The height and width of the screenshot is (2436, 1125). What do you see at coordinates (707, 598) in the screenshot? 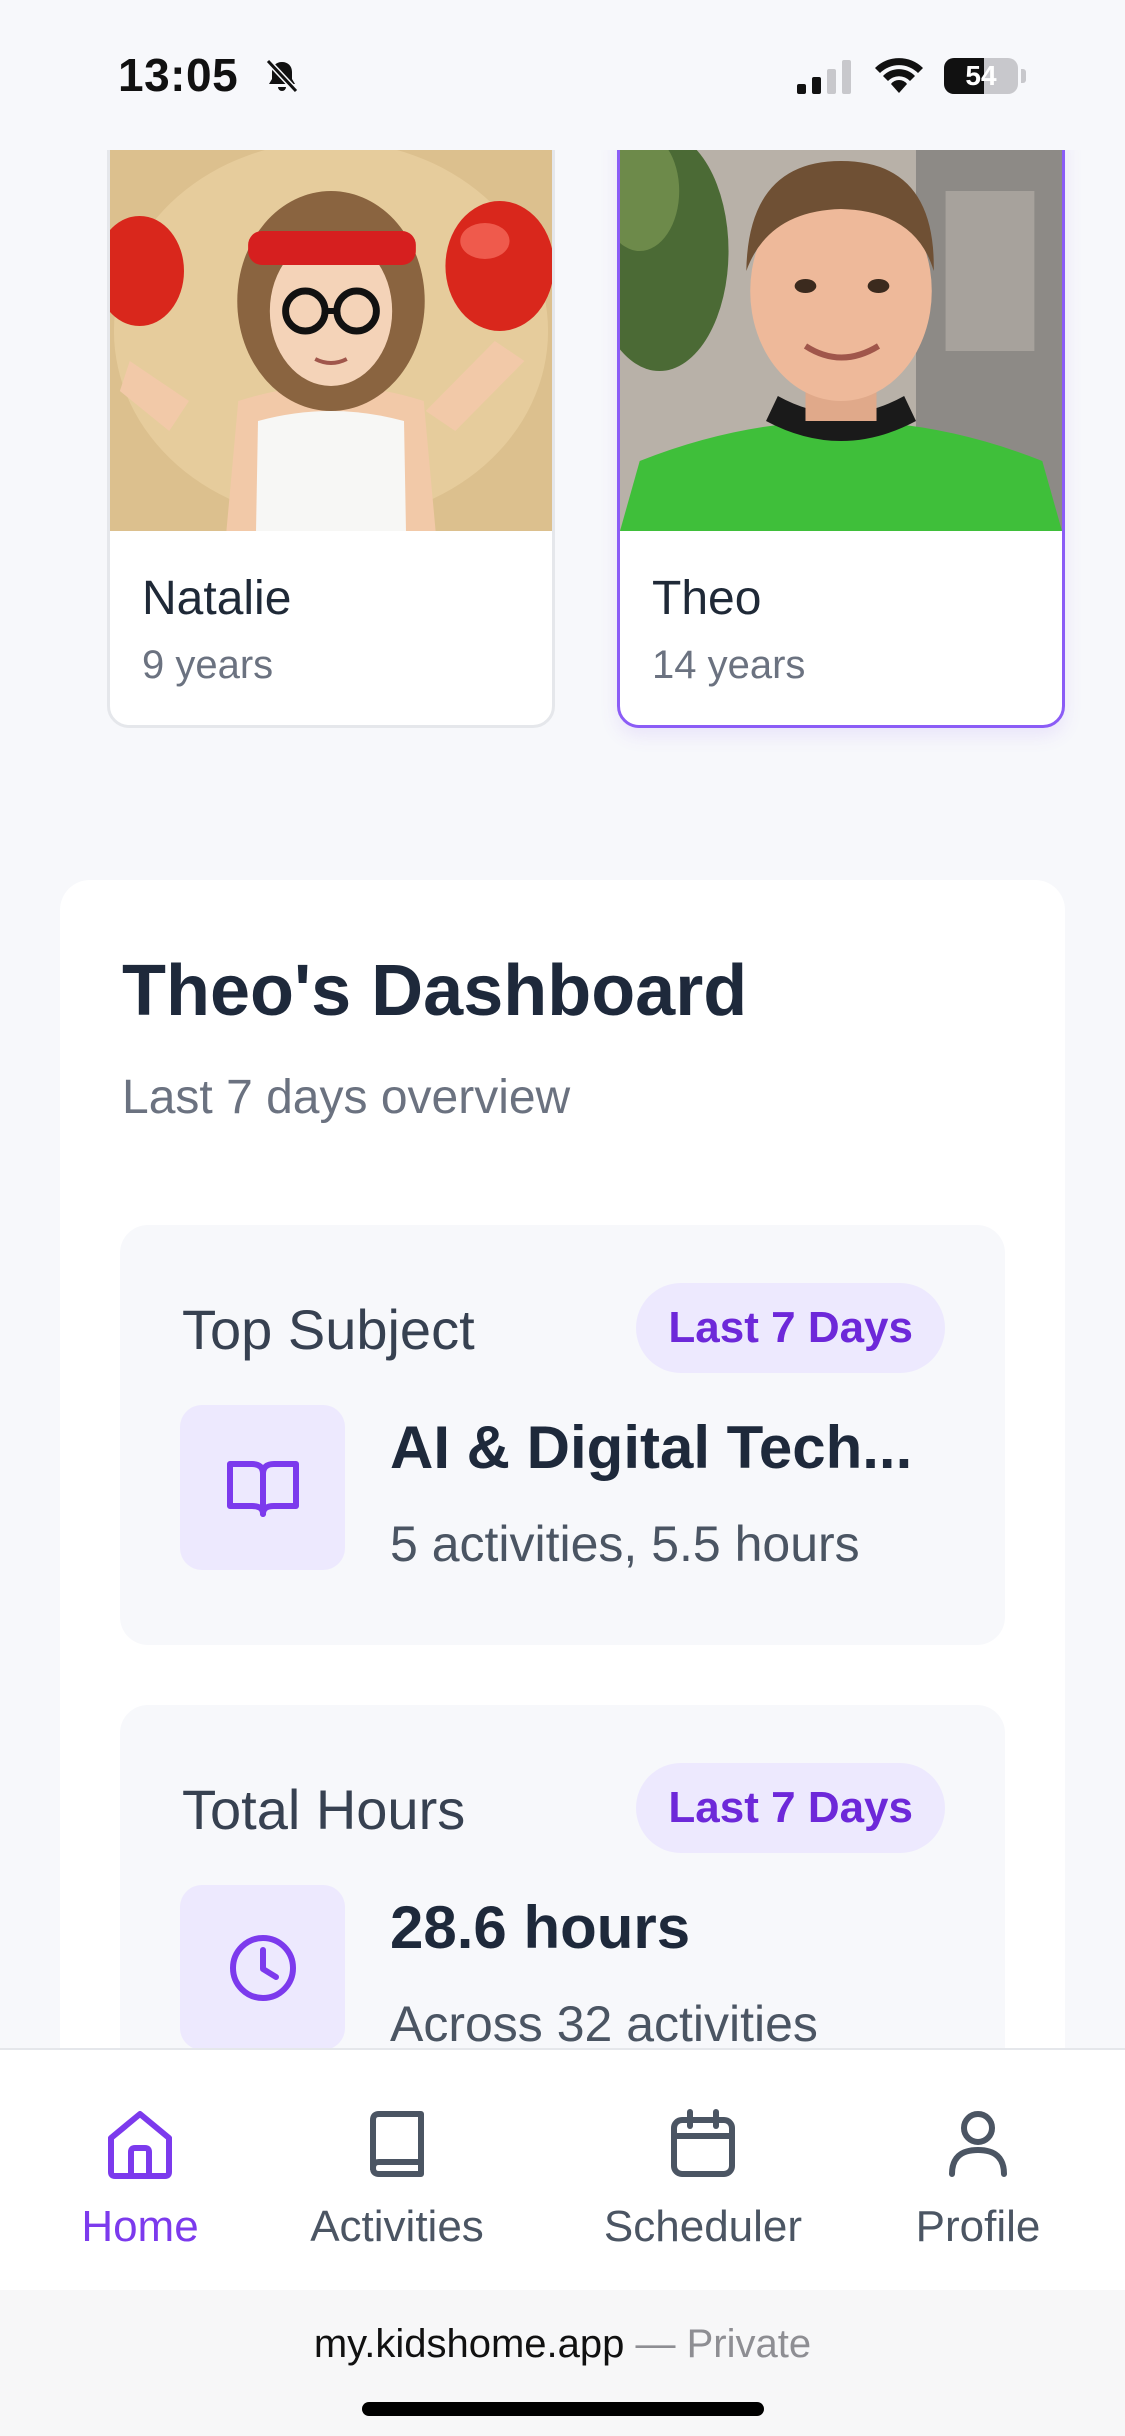
I see `child-name: Theo` at bounding box center [707, 598].